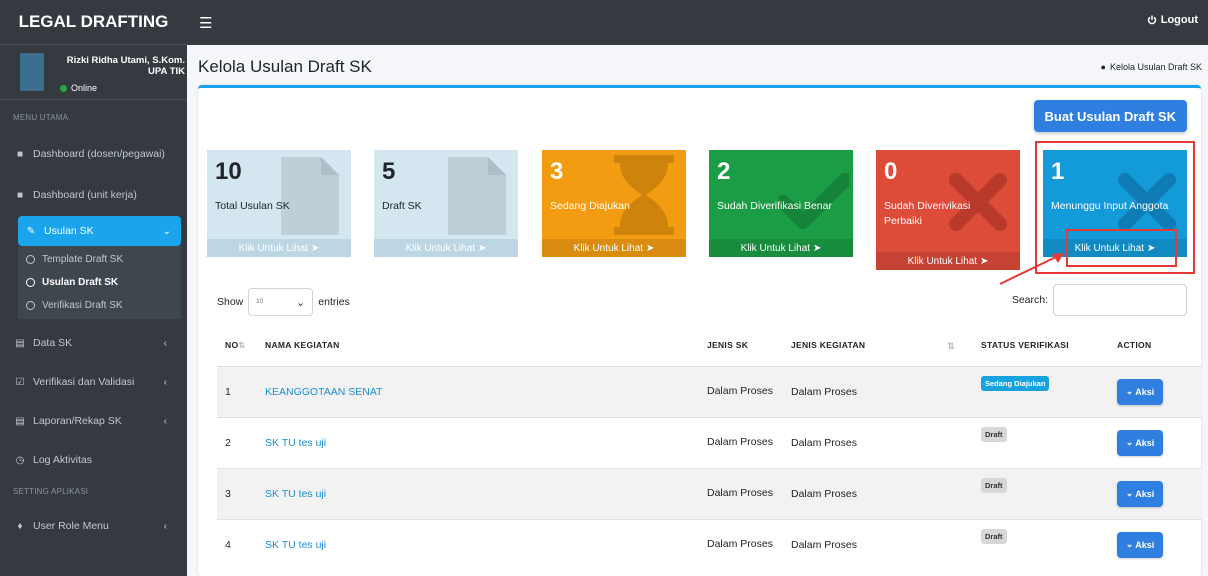  What do you see at coordinates (93, 22) in the screenshot?
I see `brand-logo: LEGAL DRAFTING` at bounding box center [93, 22].